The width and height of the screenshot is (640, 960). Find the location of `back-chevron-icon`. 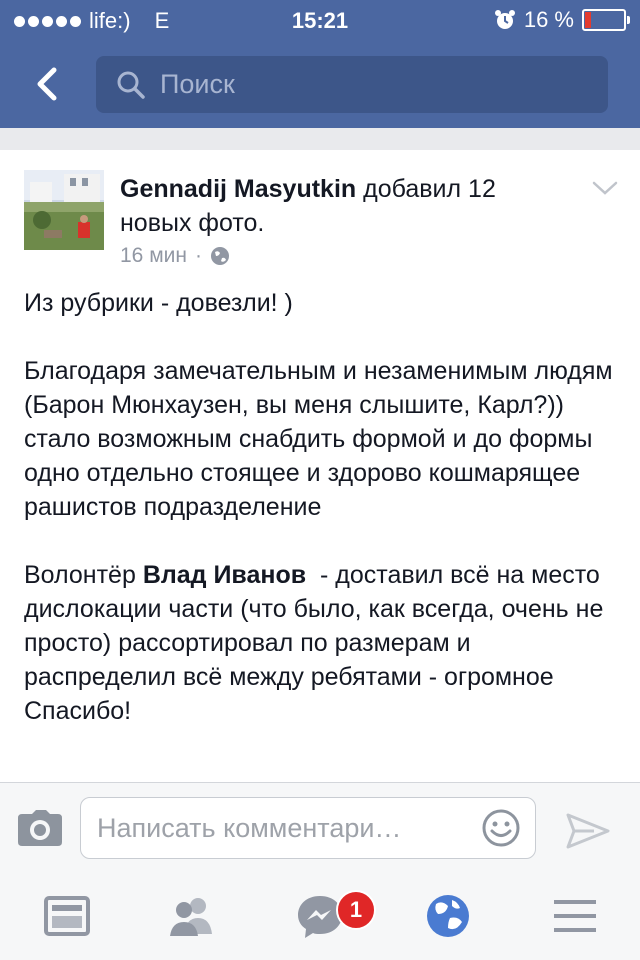

back-chevron-icon is located at coordinates (48, 84).